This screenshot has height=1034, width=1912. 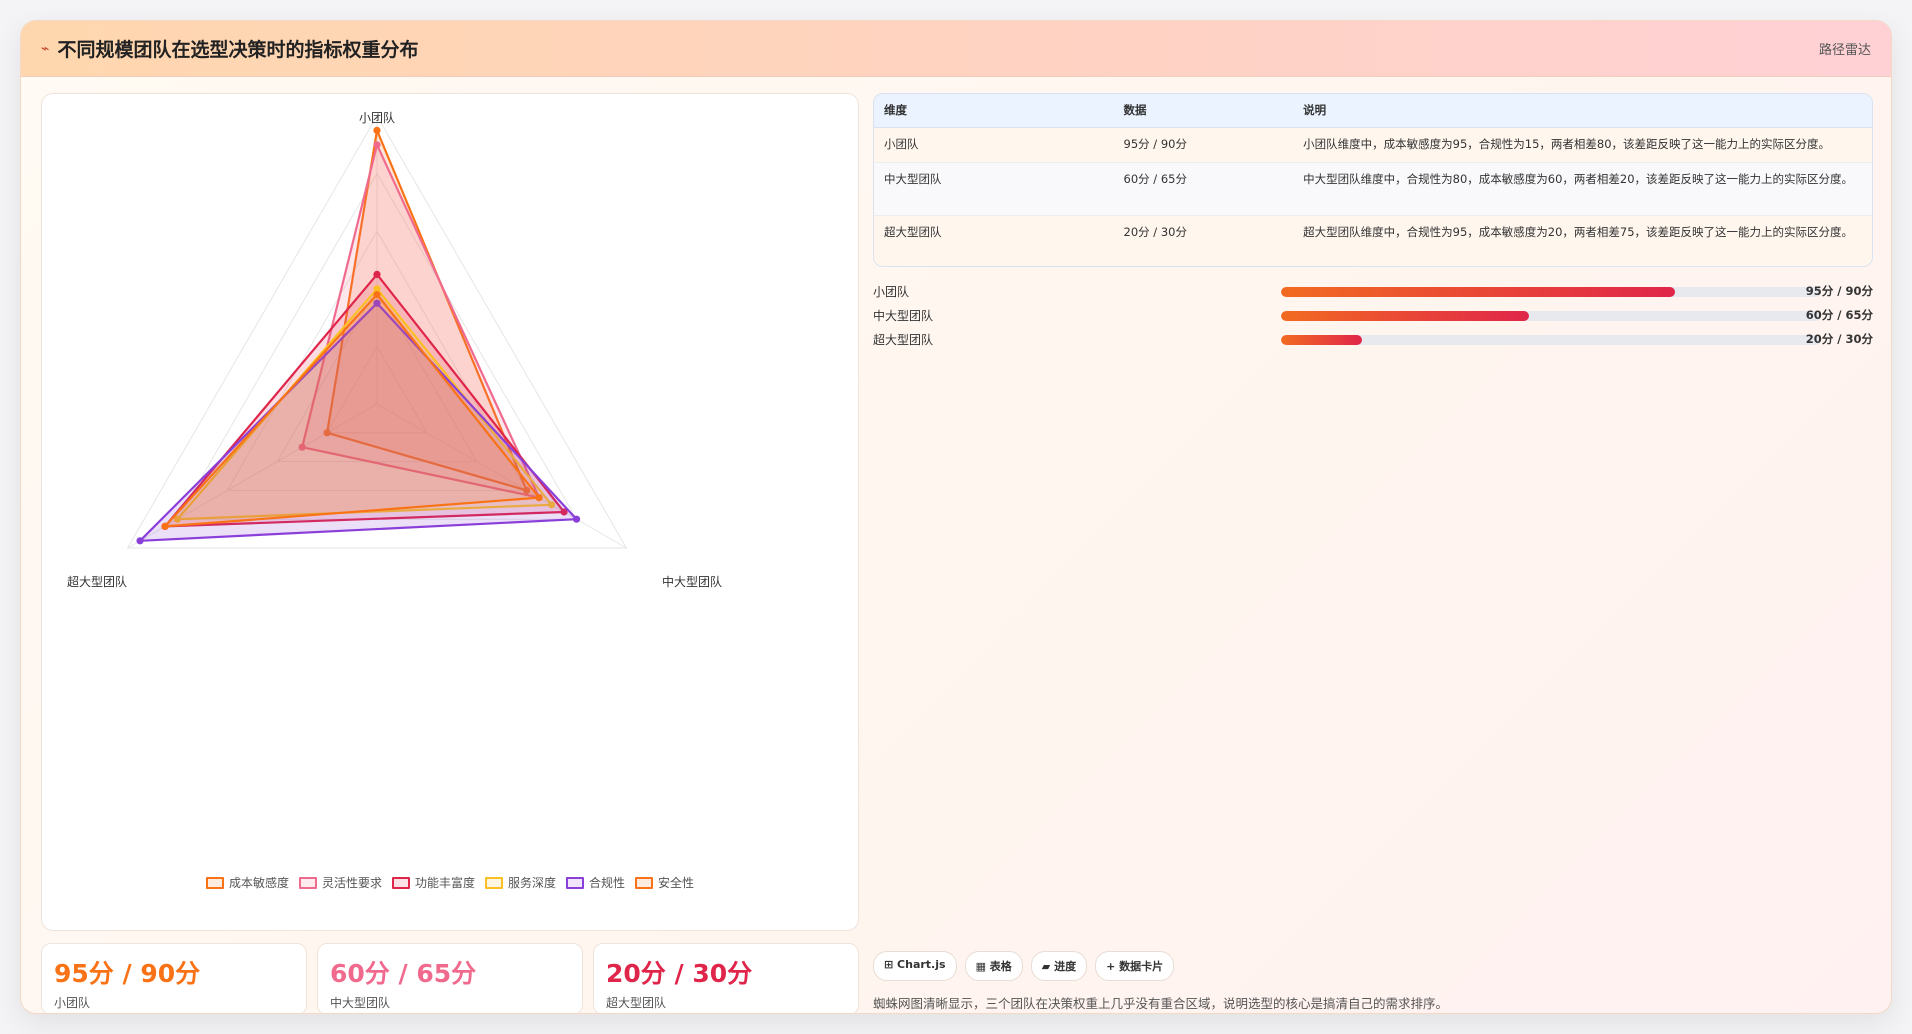 I want to click on radar-icon: ⌁, so click(x=45, y=48).